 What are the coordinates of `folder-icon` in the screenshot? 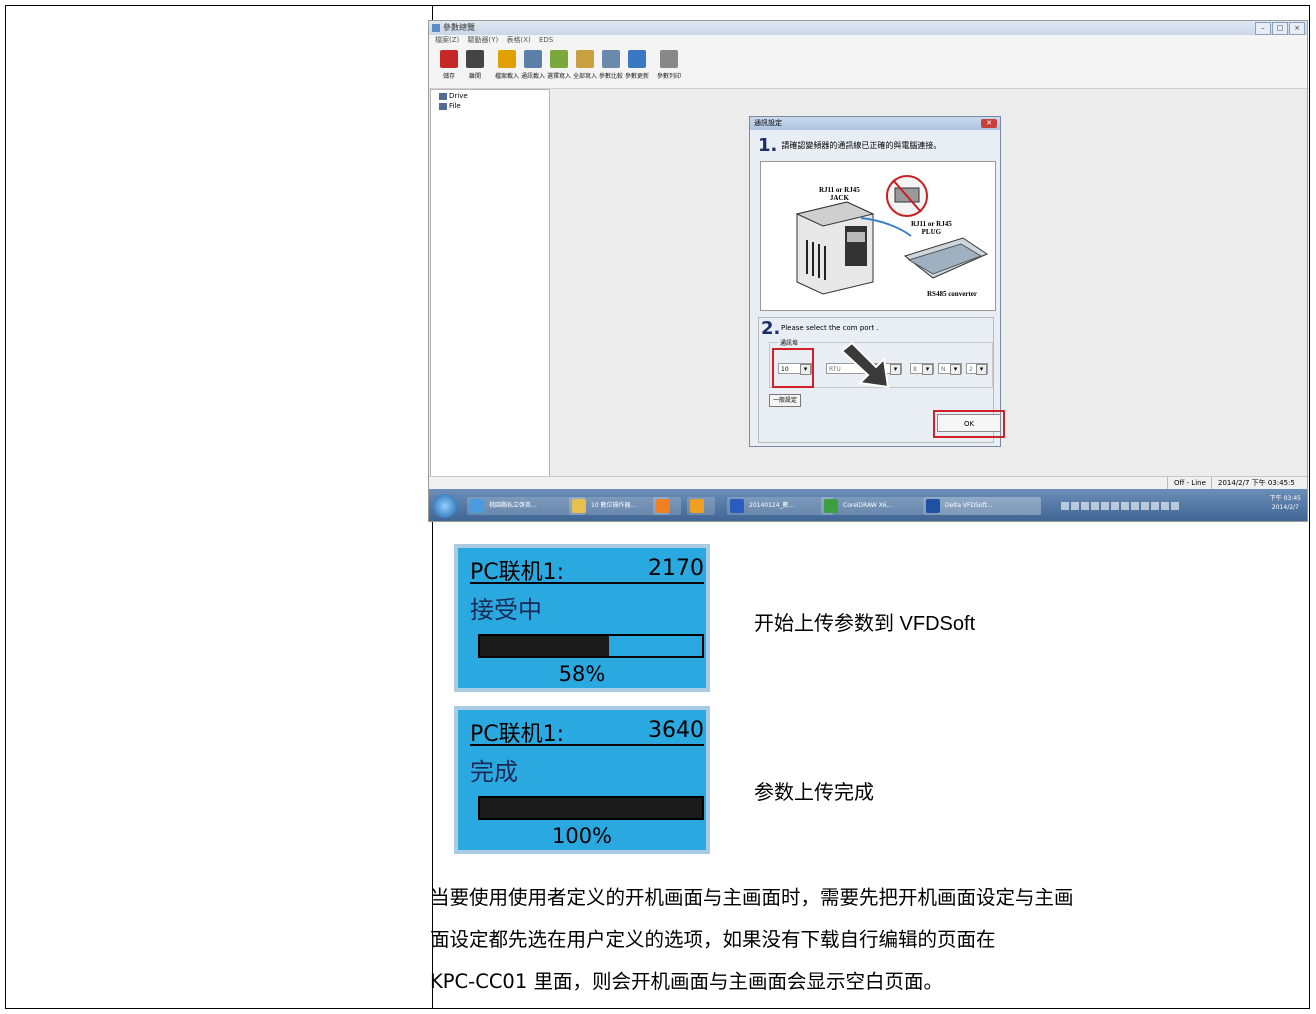 It's located at (579, 506).